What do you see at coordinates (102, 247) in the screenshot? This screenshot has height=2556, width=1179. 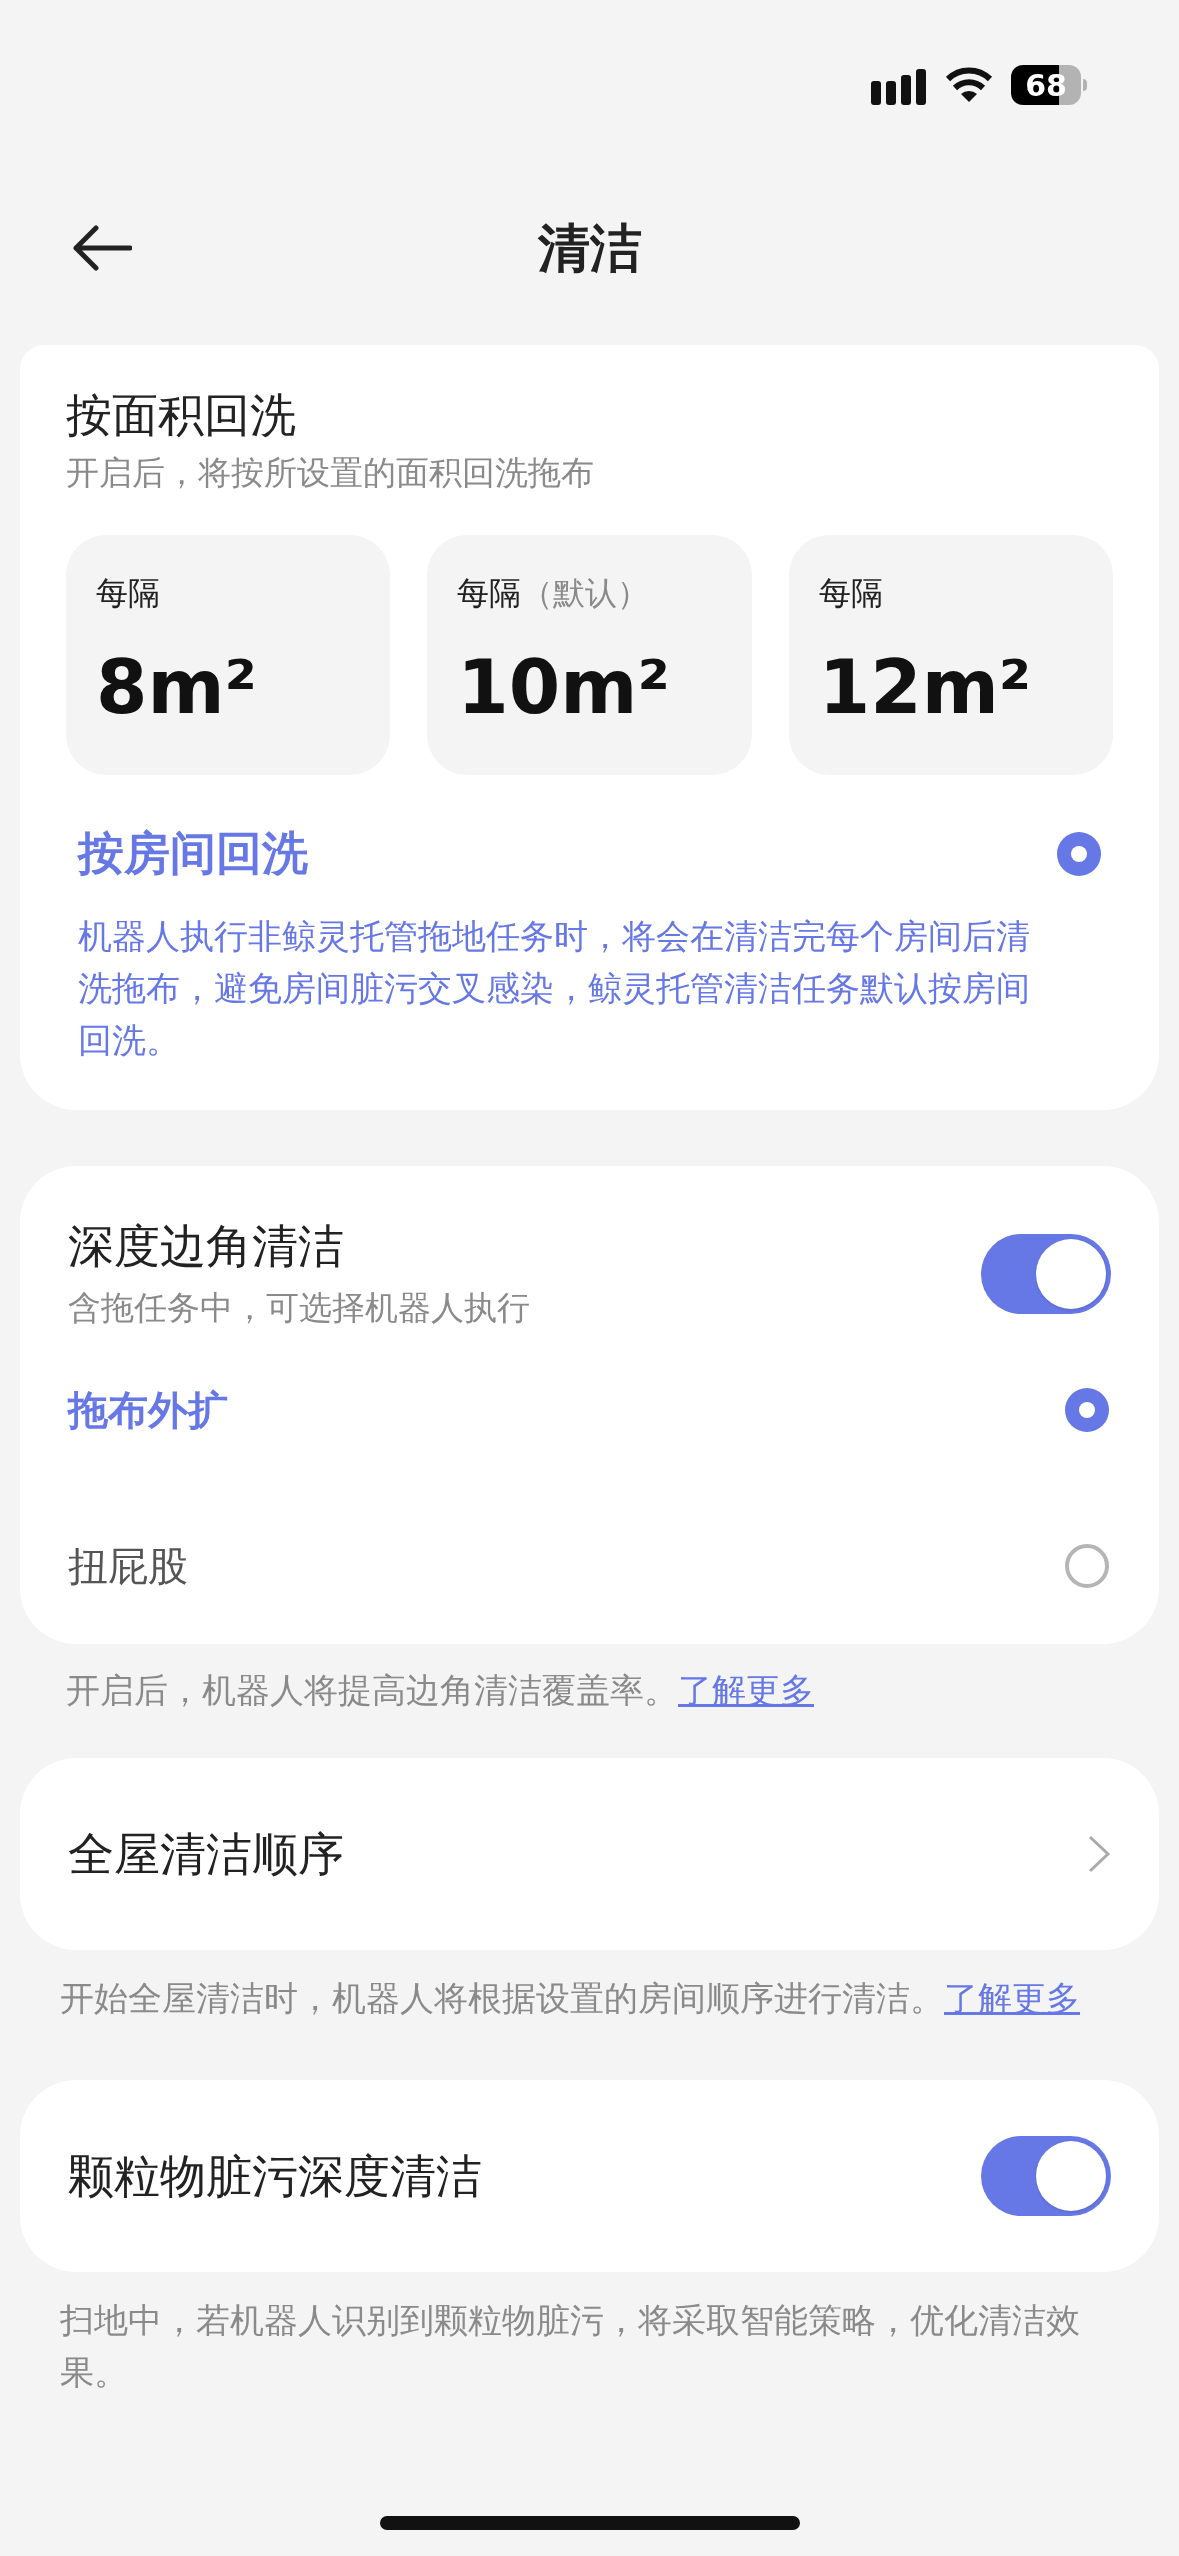 I see `back-arrow-icon` at bounding box center [102, 247].